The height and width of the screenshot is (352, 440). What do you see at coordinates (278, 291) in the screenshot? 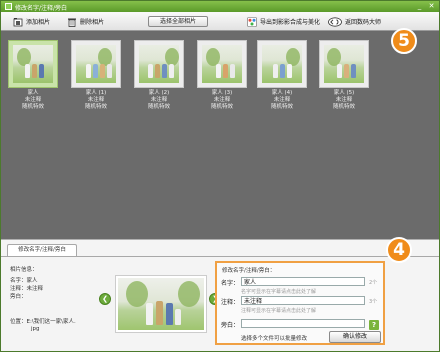
I see `name-hint-link: 名字可显示在字幕请点击此处了解` at bounding box center [278, 291].